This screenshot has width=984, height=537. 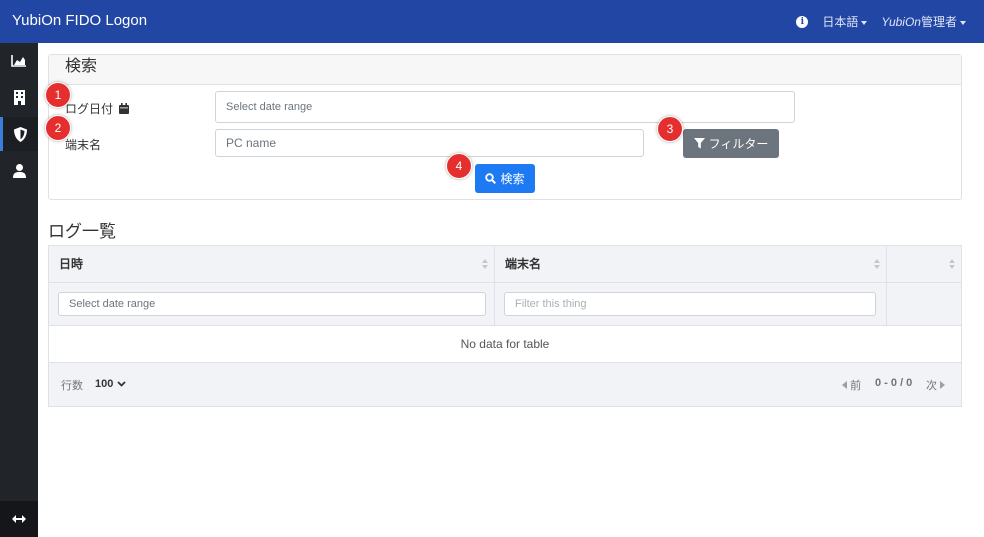 I want to click on prev-page-button: 前, so click(x=851, y=385).